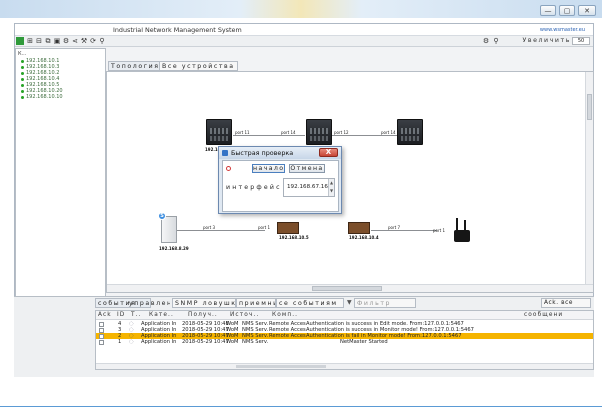 This screenshot has height=414, width=602. Describe the element at coordinates (57, 41) in the screenshot. I see `save-icon: ▣` at that location.